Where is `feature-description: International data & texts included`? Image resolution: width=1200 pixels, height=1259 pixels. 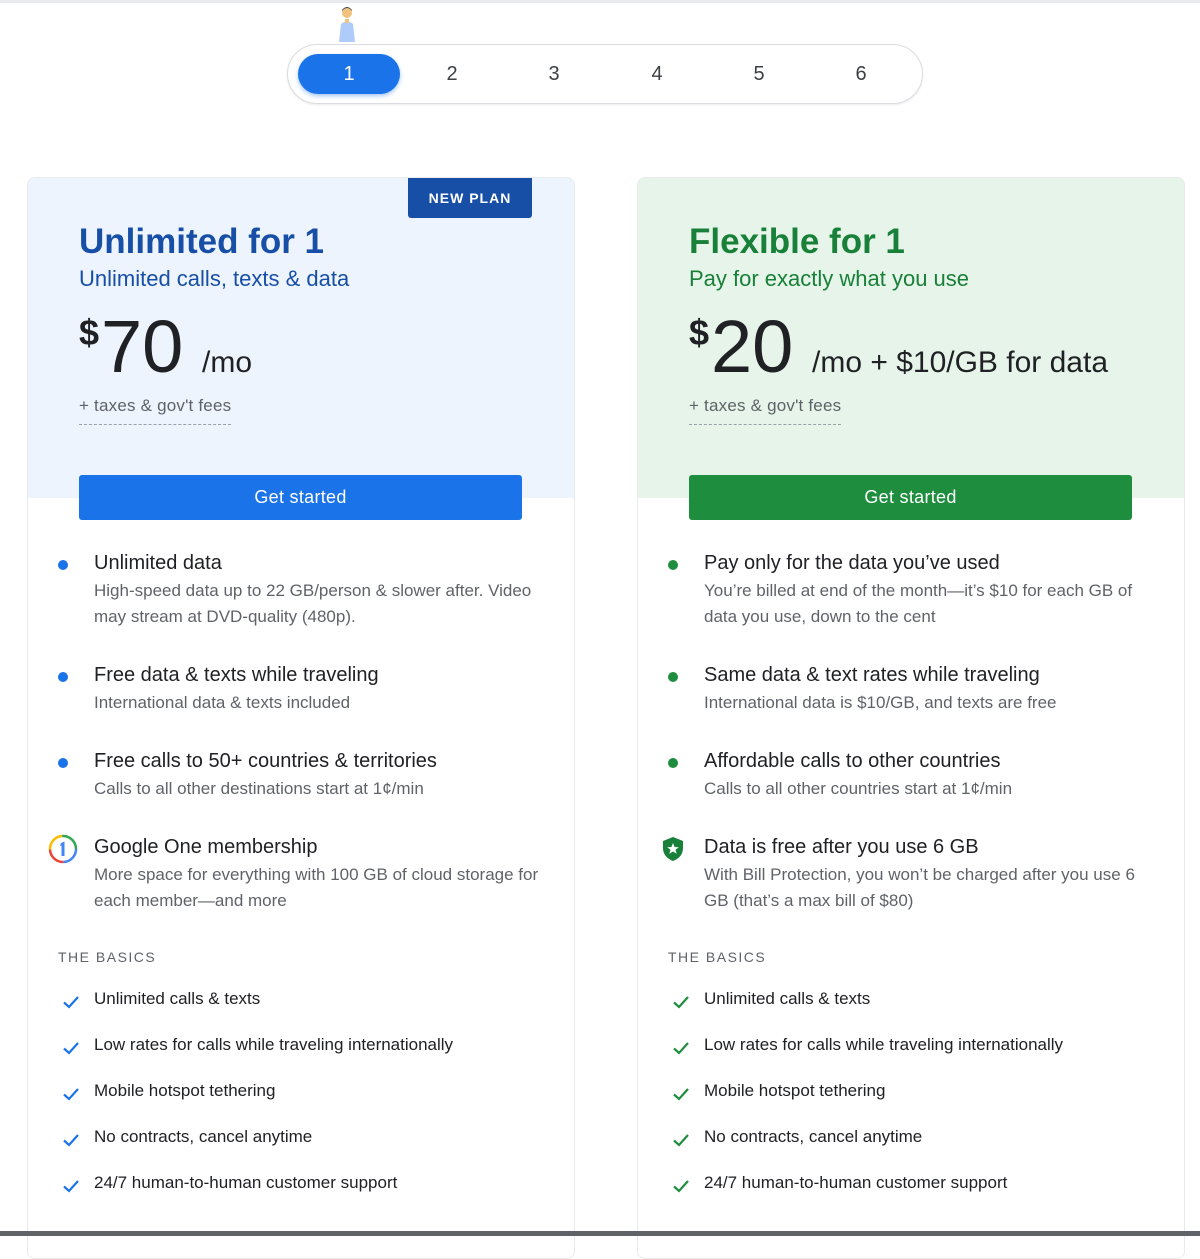 feature-description: International data & texts included is located at coordinates (222, 702).